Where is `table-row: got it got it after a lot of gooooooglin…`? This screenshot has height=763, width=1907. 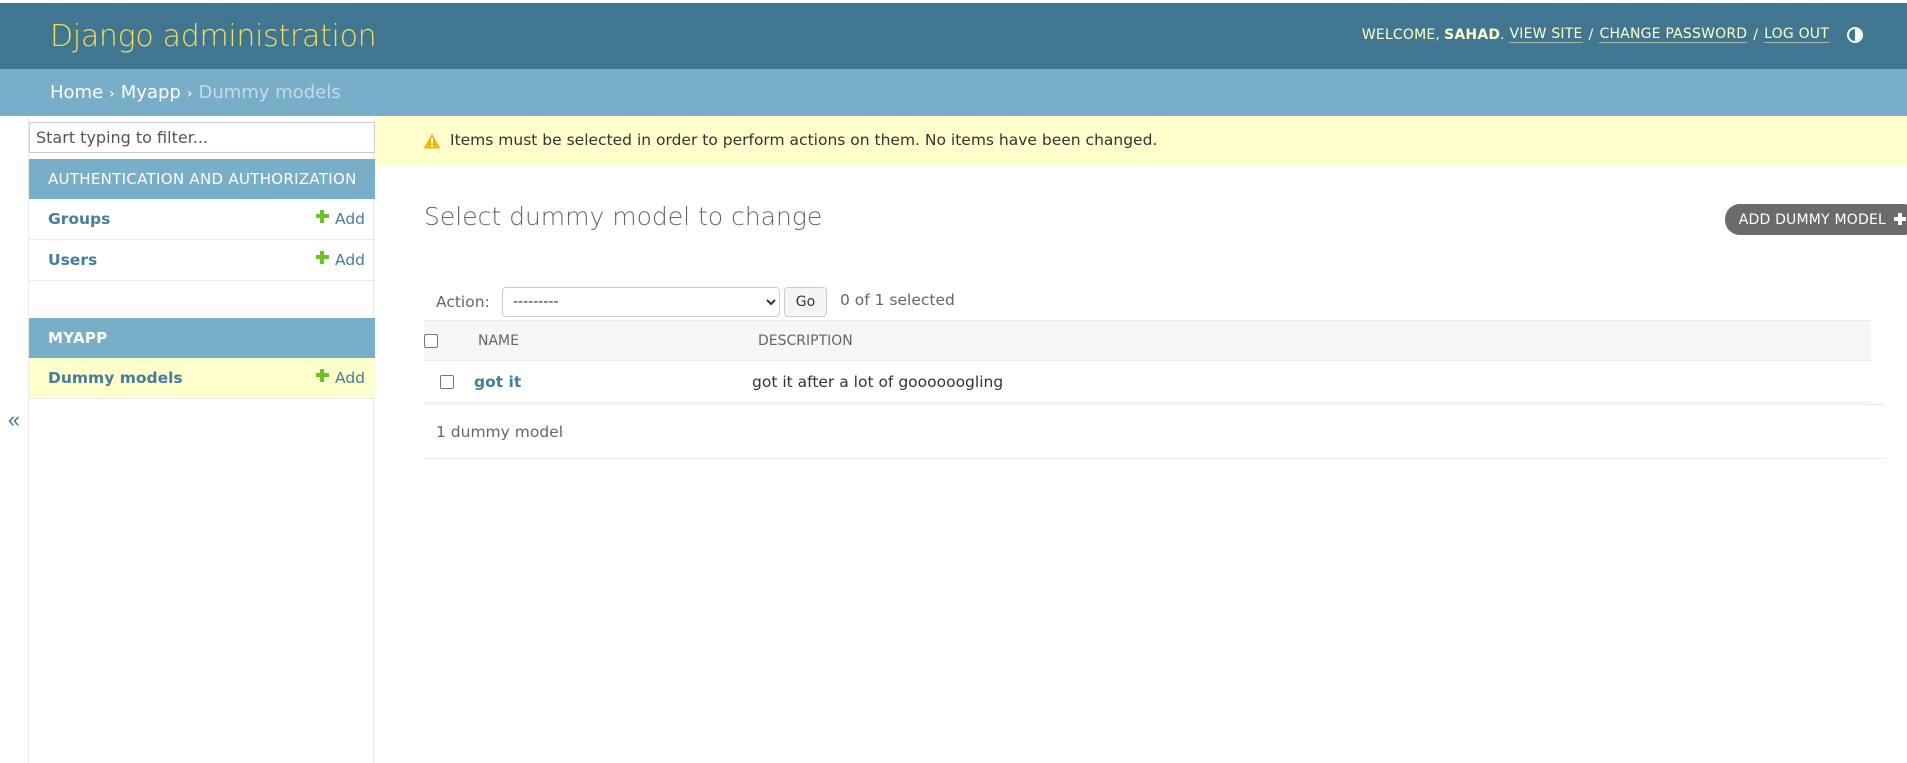
table-row: got it got it after a lot of gooooooglin… is located at coordinates (1147, 381).